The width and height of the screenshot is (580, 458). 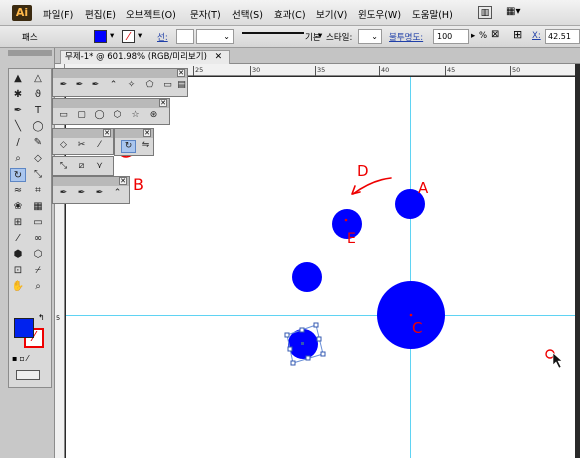 What do you see at coordinates (18, 207) in the screenshot?
I see `symbol-sprayer-icon: ❀` at bounding box center [18, 207].